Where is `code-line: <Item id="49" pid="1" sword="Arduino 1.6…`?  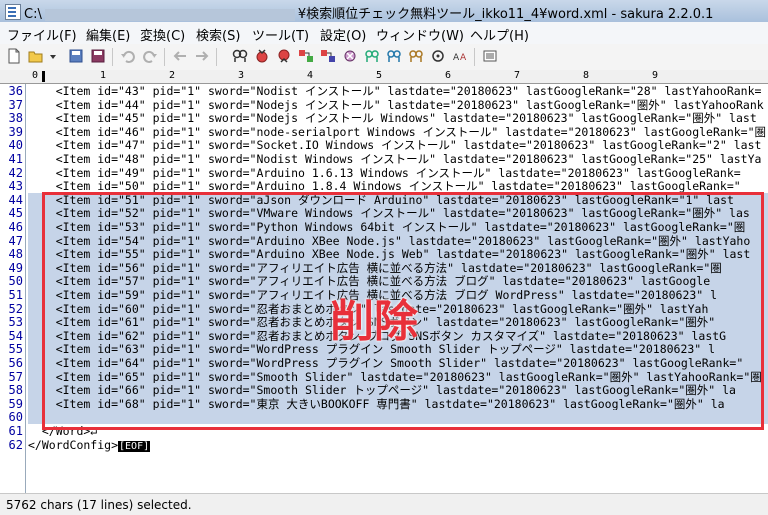
code-line: <Item id="49" pid="1" sword="Arduino 1.6… is located at coordinates (384, 173).